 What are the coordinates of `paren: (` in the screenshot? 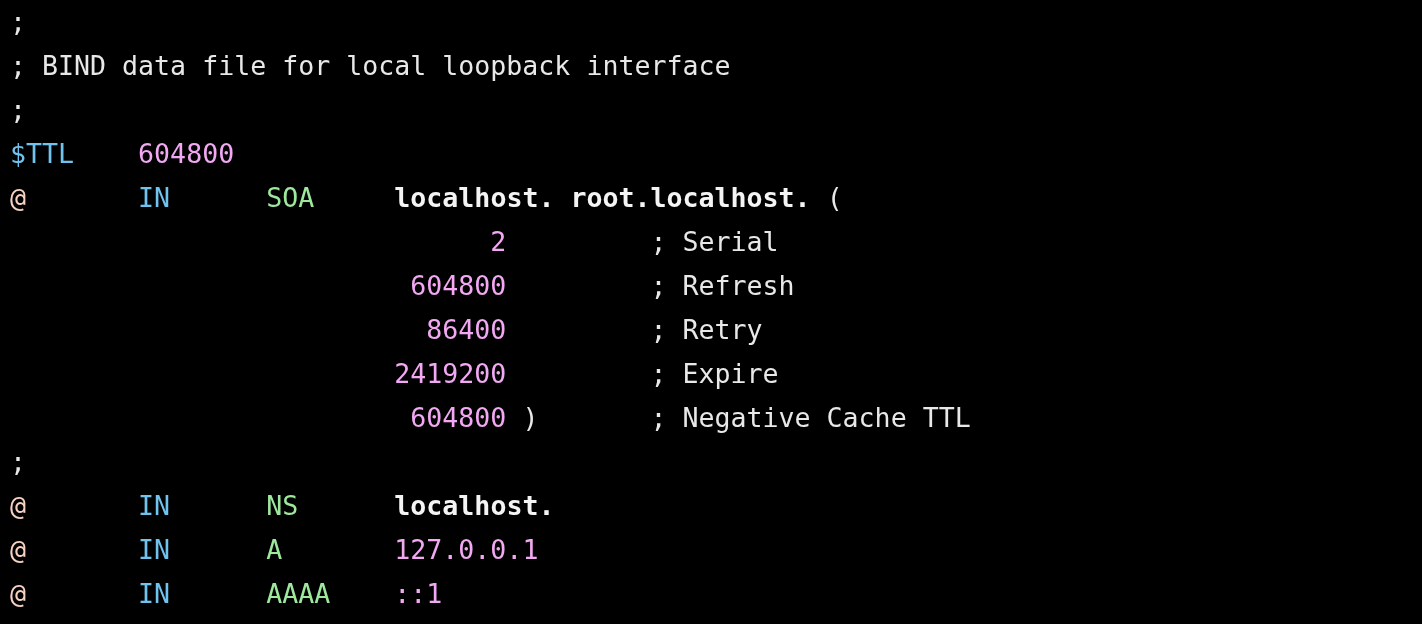 It's located at (834, 197).